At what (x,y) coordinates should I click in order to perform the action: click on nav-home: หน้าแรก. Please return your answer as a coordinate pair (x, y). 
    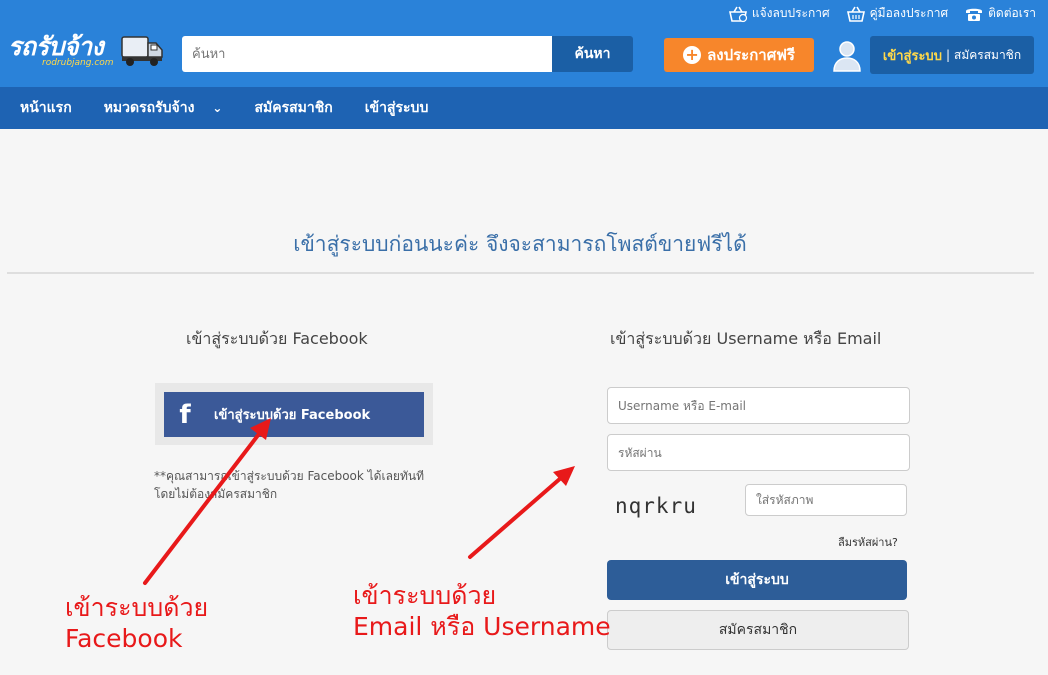
    Looking at the image, I should click on (44, 108).